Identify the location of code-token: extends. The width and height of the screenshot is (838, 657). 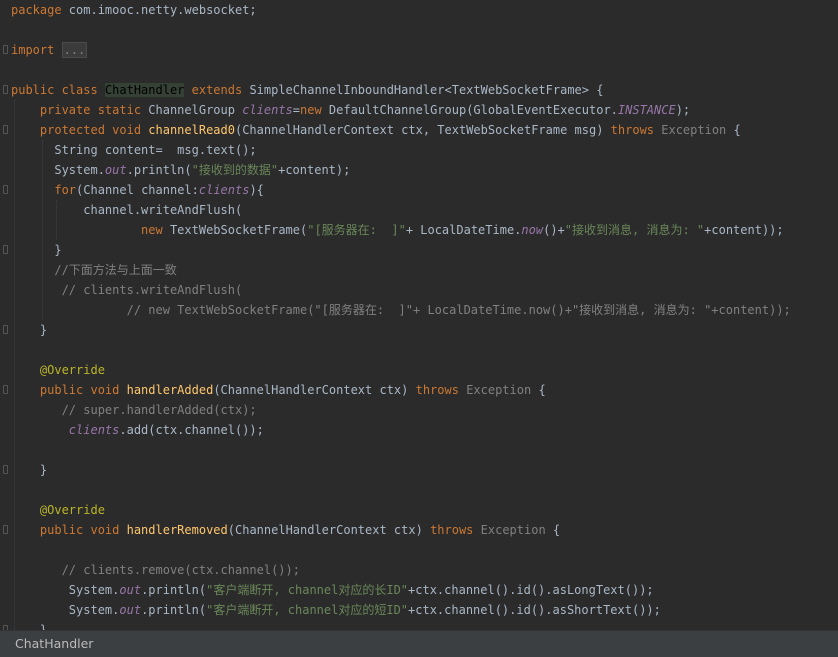
(217, 90).